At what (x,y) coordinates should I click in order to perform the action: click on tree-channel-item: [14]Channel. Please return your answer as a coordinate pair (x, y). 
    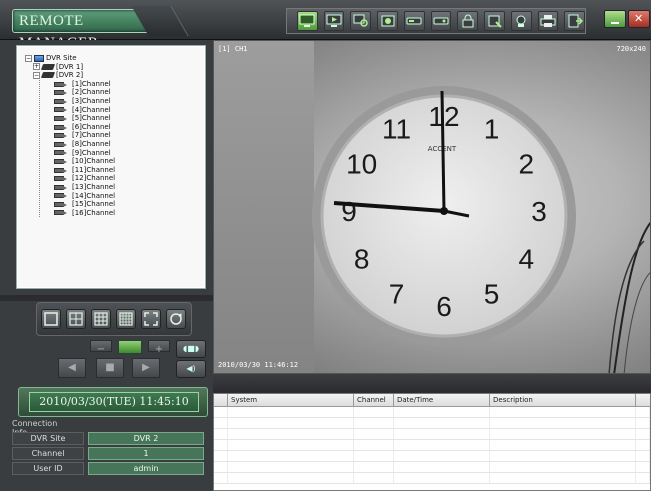
    Looking at the image, I should click on (129, 196).